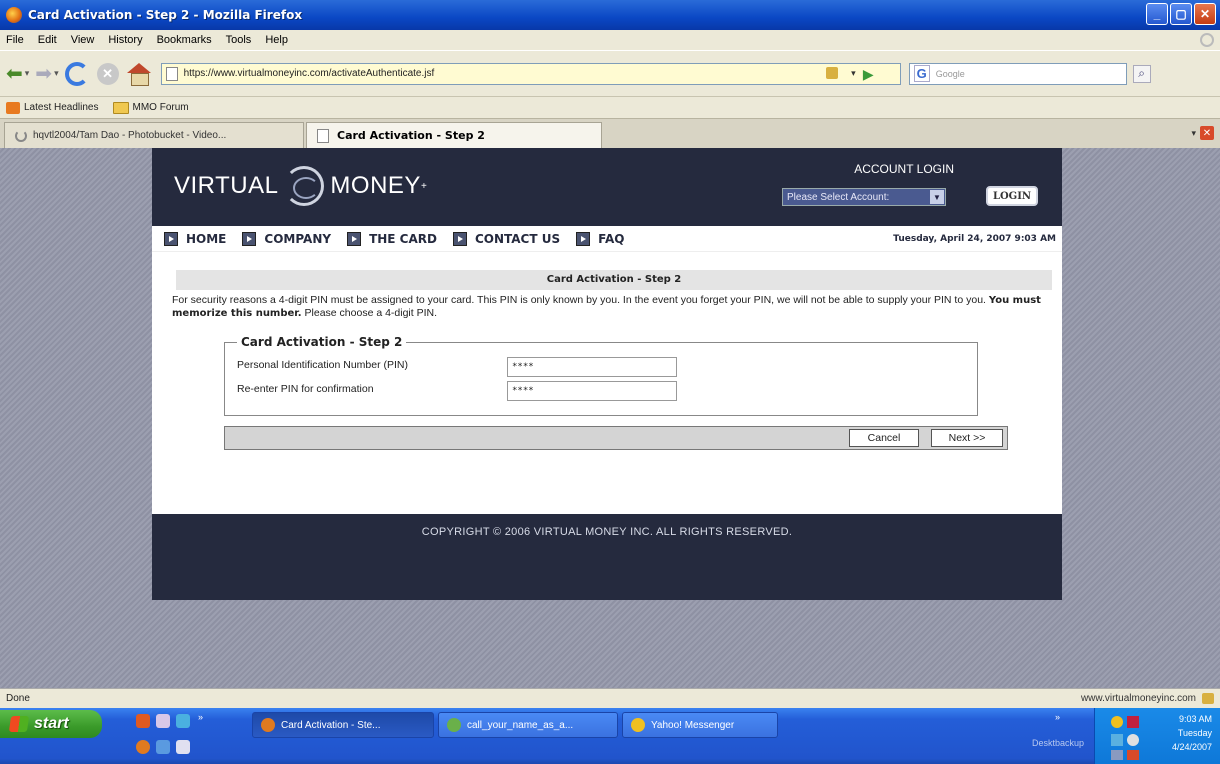 This screenshot has width=1220, height=764. What do you see at coordinates (56, 73) in the screenshot?
I see `forward-dropdown-icon: ▾` at bounding box center [56, 73].